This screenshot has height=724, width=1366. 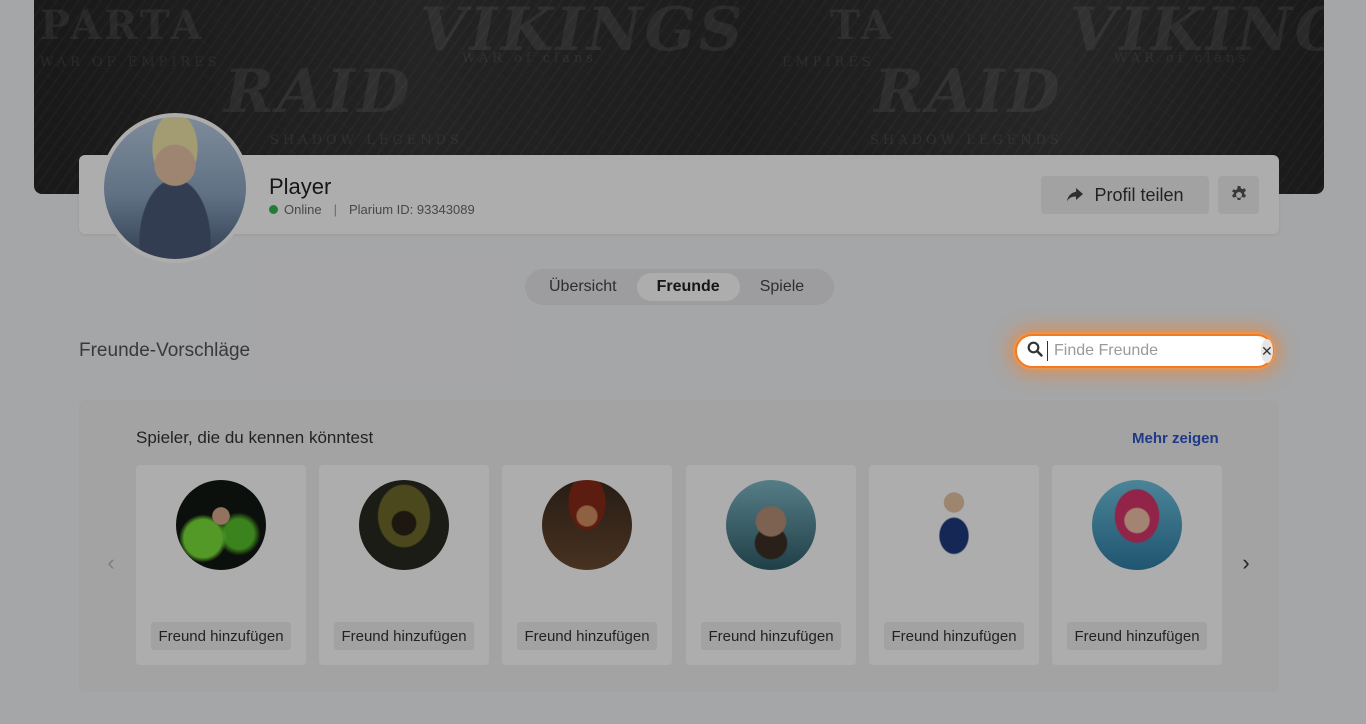 What do you see at coordinates (300, 186) in the screenshot?
I see `player-name: Player` at bounding box center [300, 186].